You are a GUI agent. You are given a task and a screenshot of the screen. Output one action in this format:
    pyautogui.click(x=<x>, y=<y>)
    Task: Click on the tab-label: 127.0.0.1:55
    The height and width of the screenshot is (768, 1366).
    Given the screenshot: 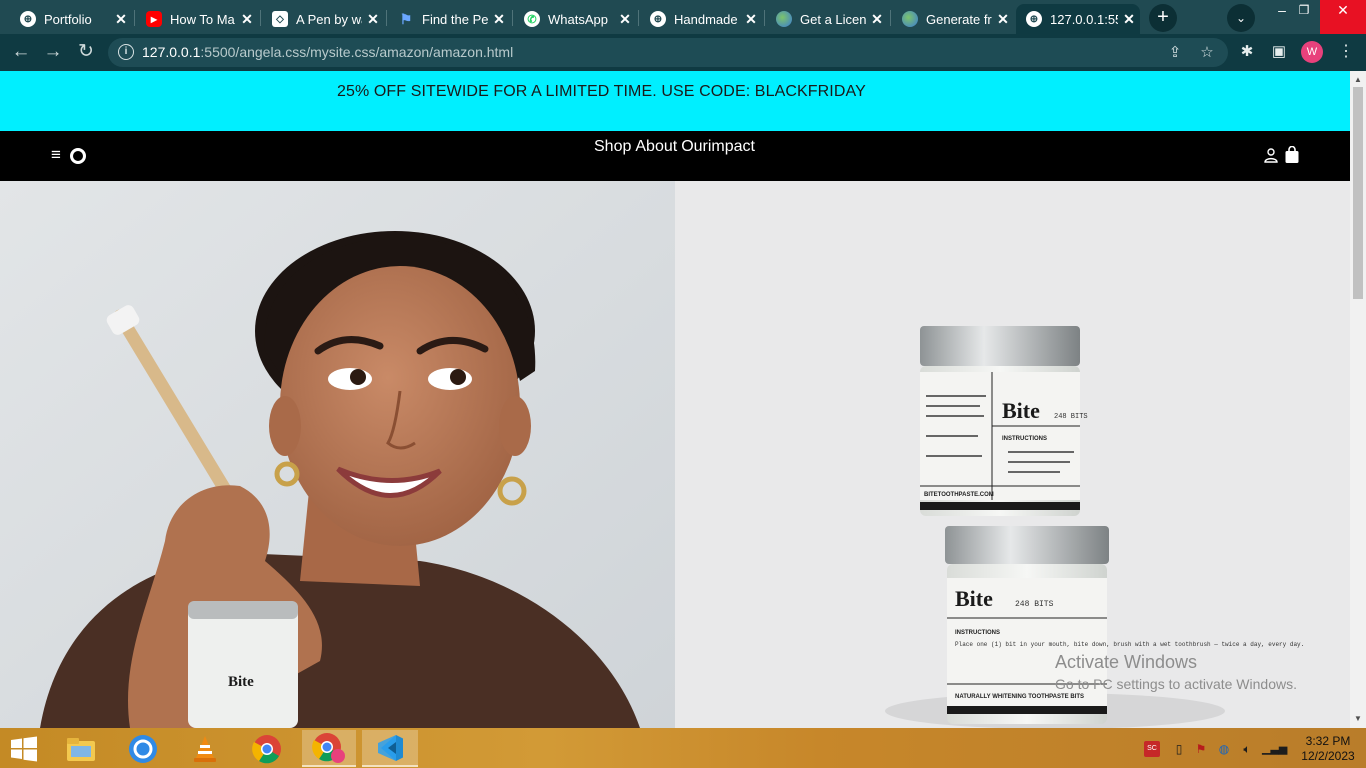 What is the action you would take?
    pyautogui.click(x=1084, y=19)
    